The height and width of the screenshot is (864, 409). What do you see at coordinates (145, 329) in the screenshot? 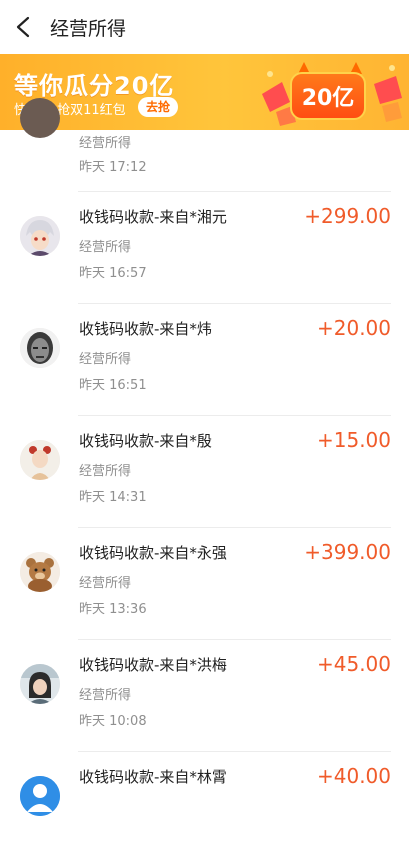
I see `item-title: 收钱码收款-来自*炜` at bounding box center [145, 329].